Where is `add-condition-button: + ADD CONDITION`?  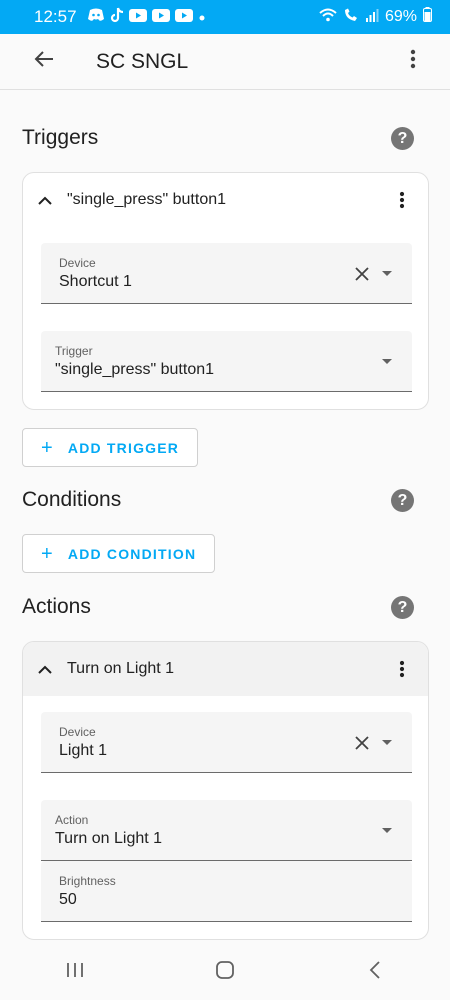
add-condition-button: + ADD CONDITION is located at coordinates (119, 553).